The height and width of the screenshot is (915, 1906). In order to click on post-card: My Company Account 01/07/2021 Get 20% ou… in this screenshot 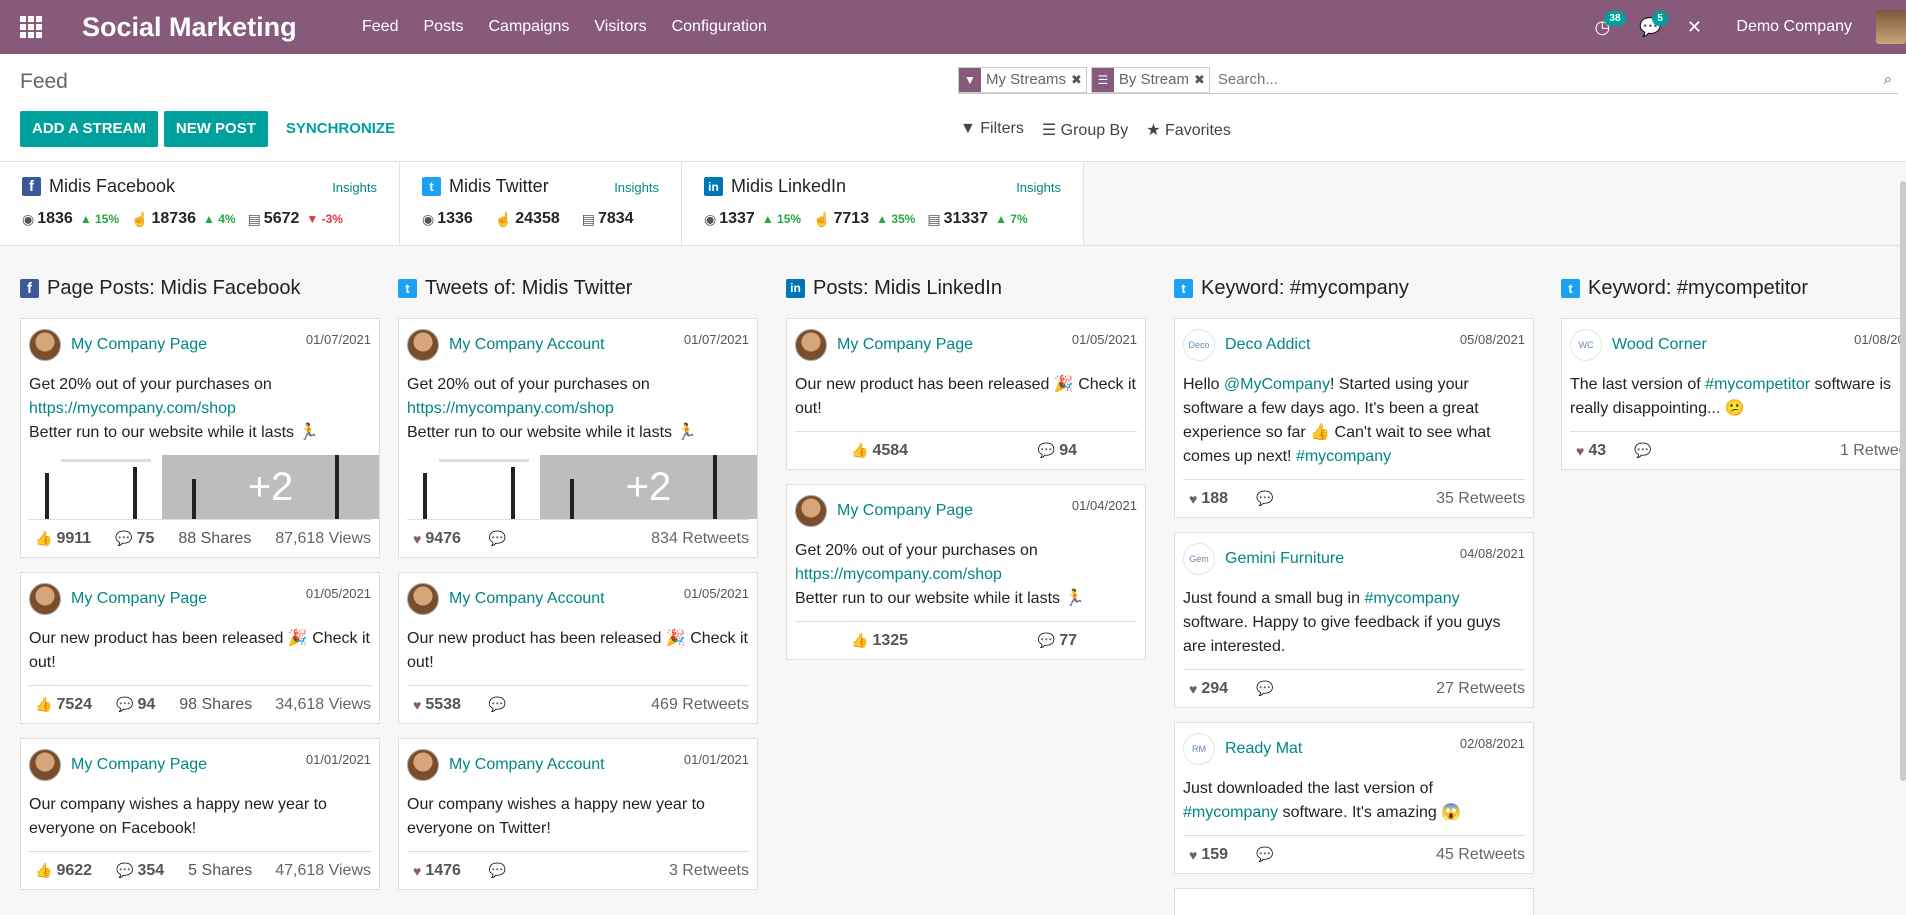, I will do `click(578, 438)`.